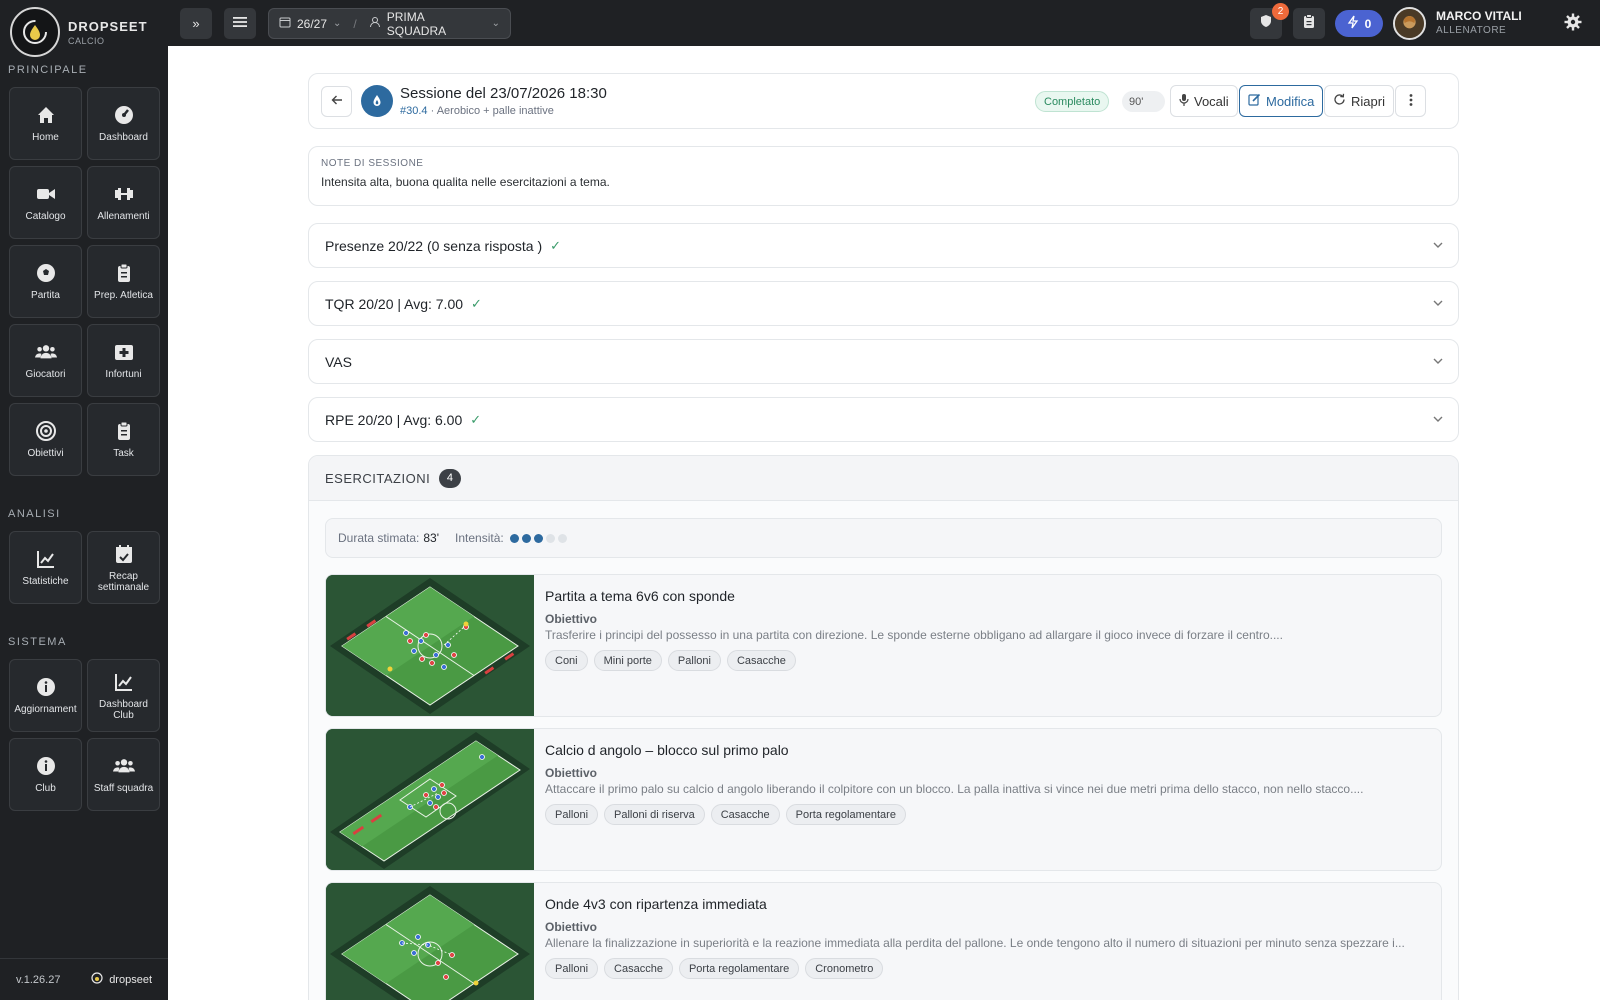 The height and width of the screenshot is (1000, 1600). What do you see at coordinates (571, 619) in the screenshot?
I see `exercise-objective-label: Obiettivo` at bounding box center [571, 619].